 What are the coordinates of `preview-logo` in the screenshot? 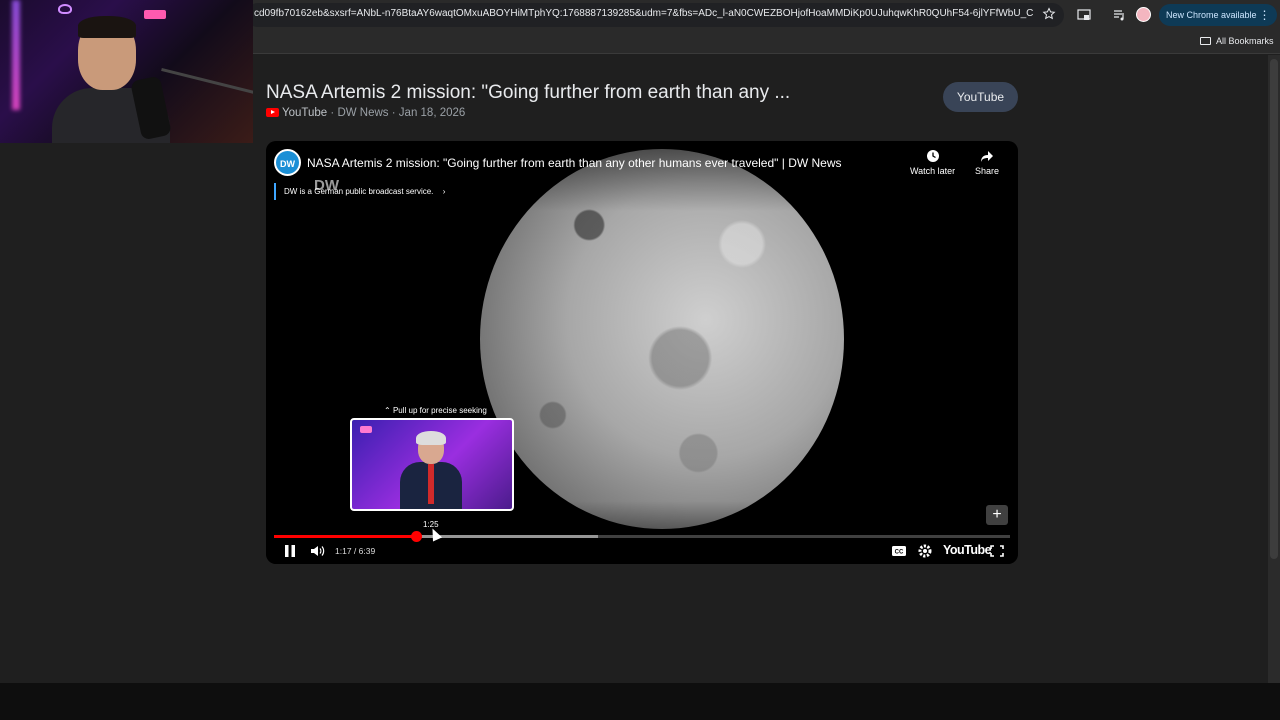 It's located at (366, 429).